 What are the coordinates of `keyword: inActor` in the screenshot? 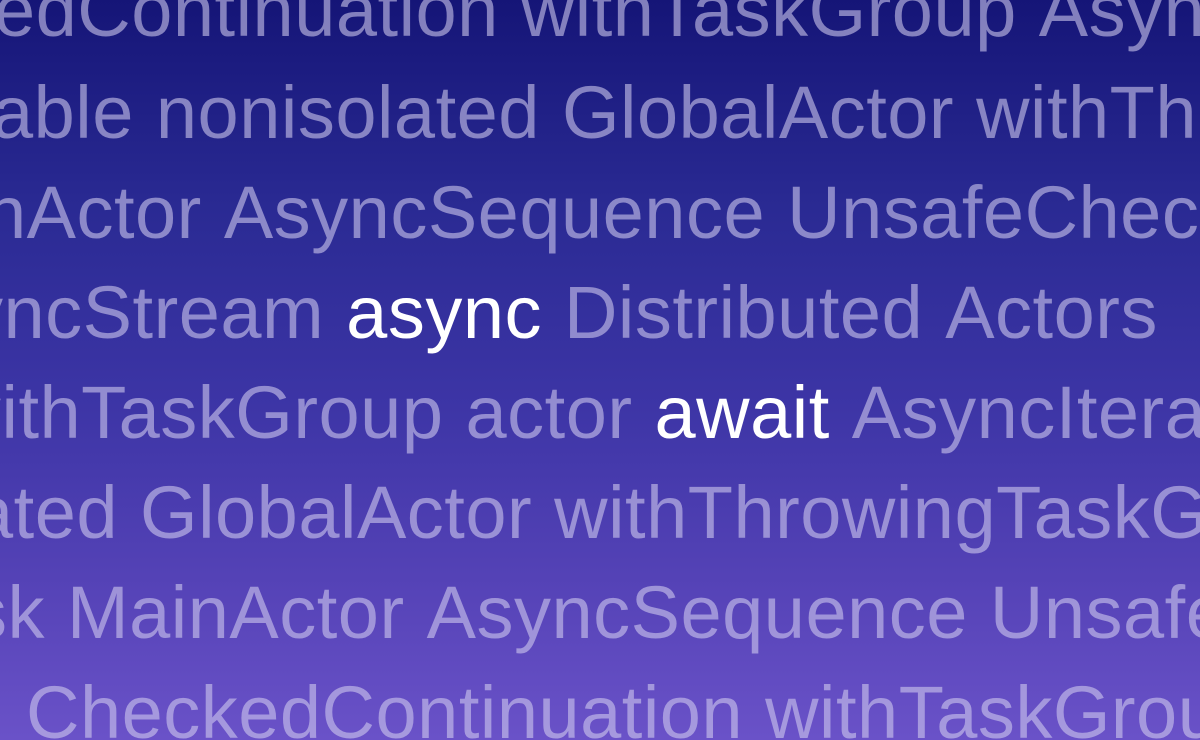 It's located at (101, 212).